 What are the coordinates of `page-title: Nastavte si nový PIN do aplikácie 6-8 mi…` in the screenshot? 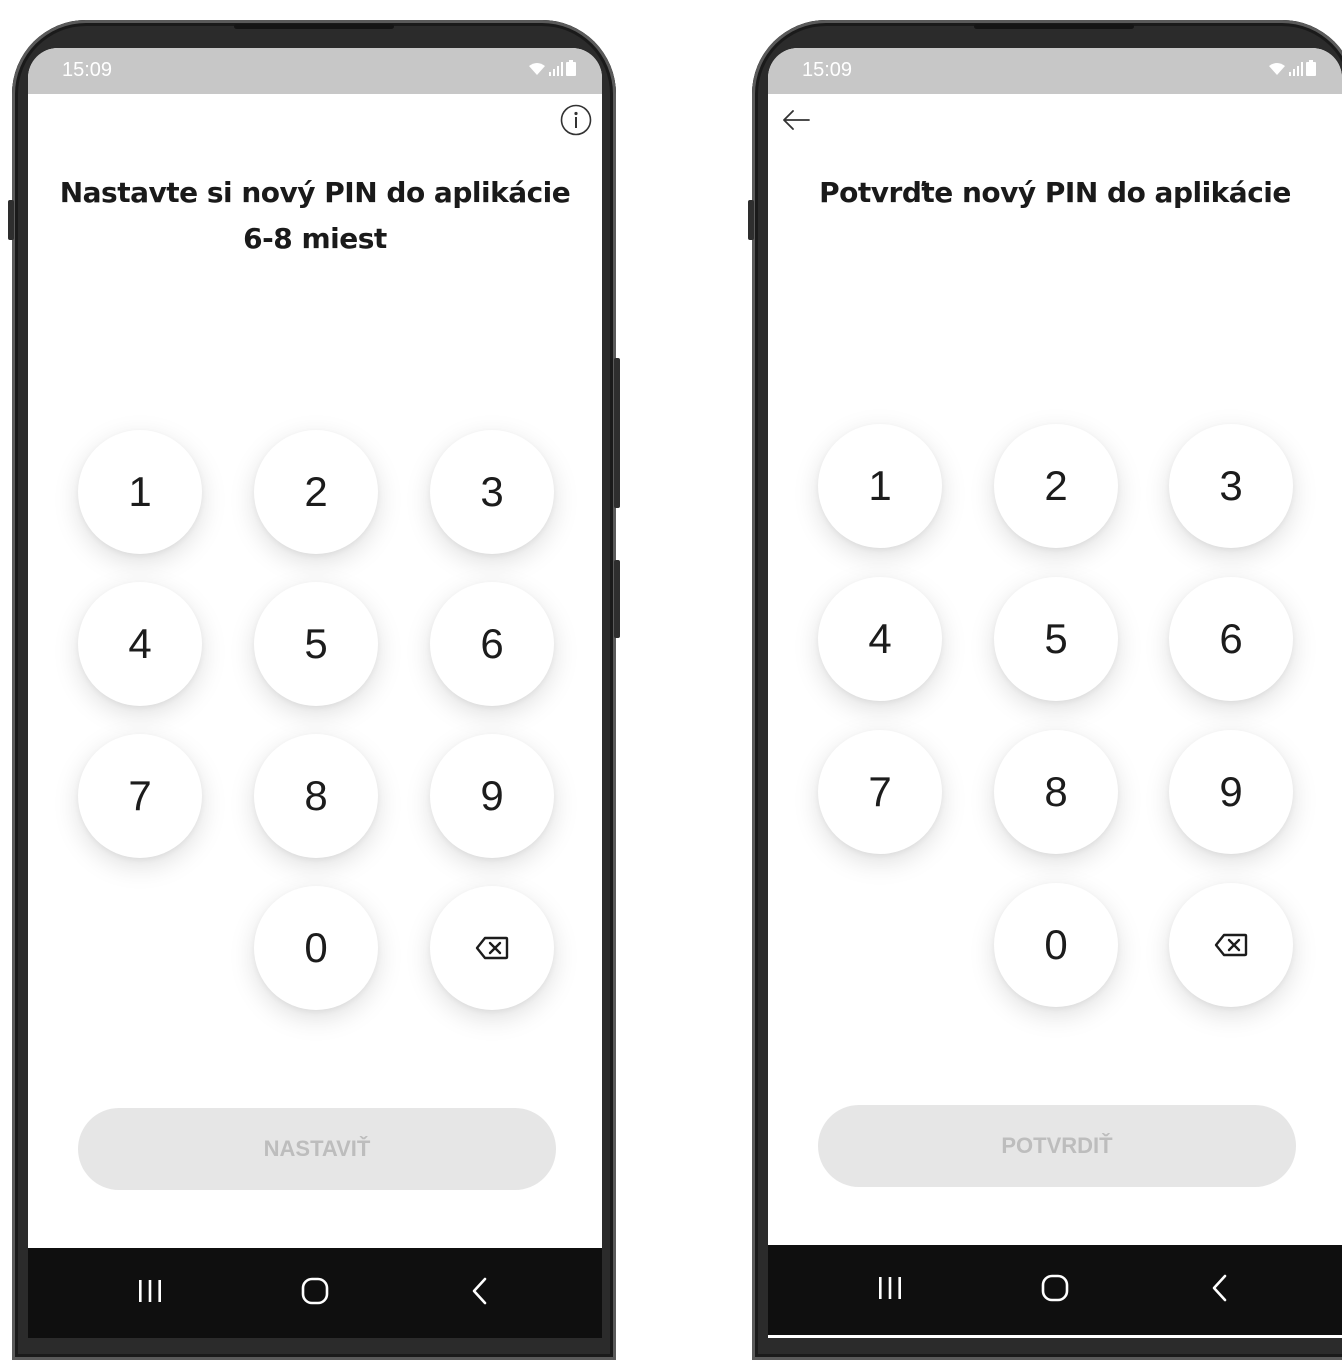 It's located at (315, 216).